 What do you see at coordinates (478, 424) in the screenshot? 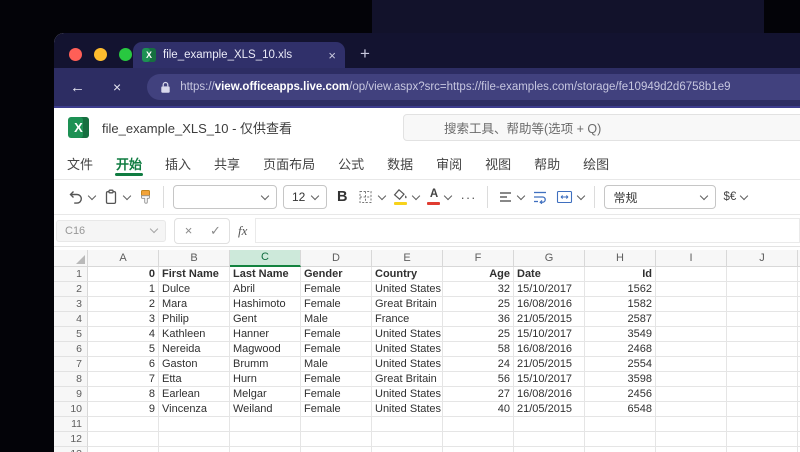
I see `cell-F11` at bounding box center [478, 424].